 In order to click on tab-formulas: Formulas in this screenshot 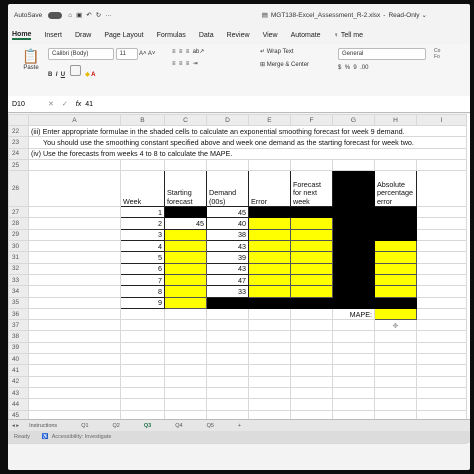, I will do `click(171, 35)`.